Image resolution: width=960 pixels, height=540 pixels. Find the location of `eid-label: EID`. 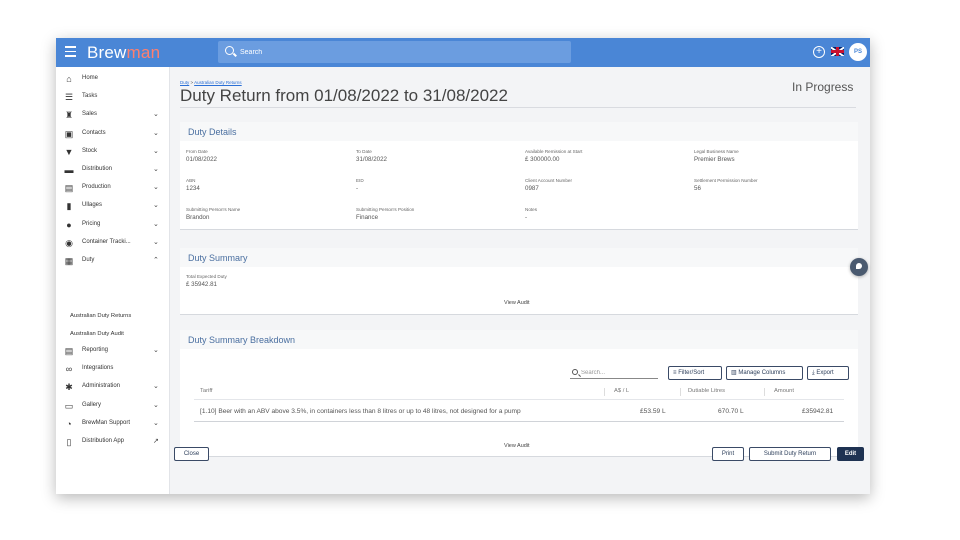

eid-label: EID is located at coordinates (360, 180).